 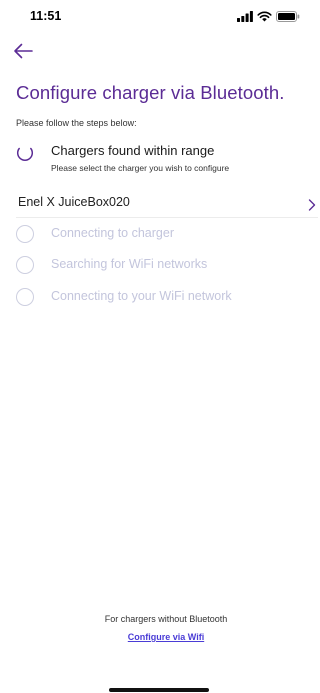 What do you see at coordinates (112, 233) in the screenshot?
I see `step-label: Connecting to charger` at bounding box center [112, 233].